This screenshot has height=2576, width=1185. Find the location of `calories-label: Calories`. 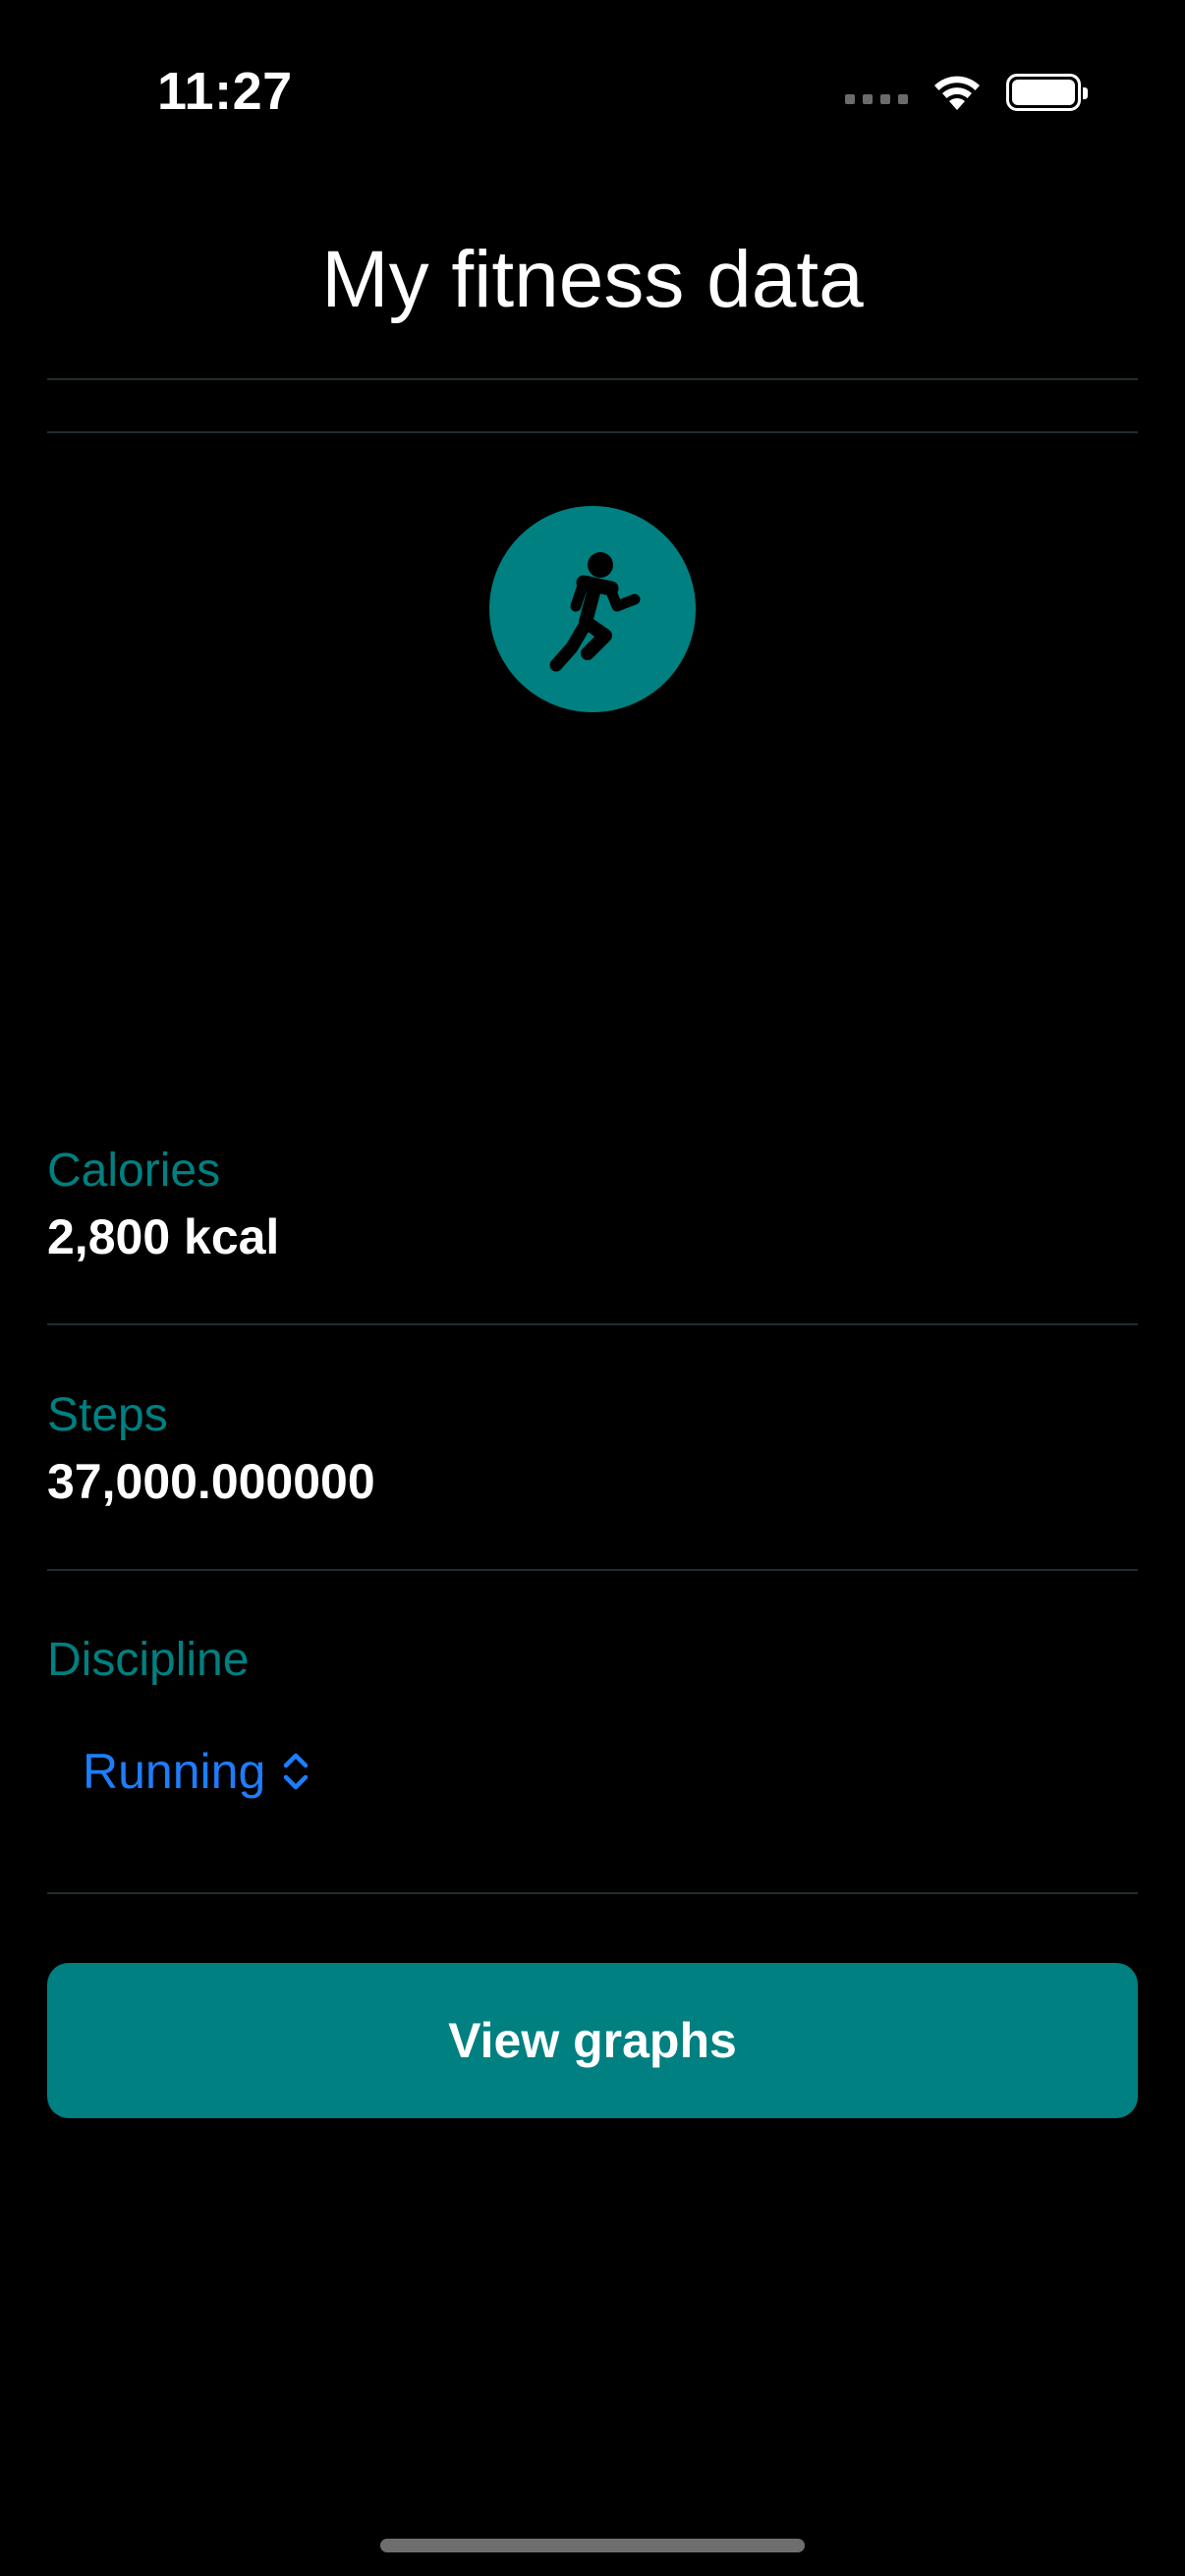

calories-label: Calories is located at coordinates (134, 1171).